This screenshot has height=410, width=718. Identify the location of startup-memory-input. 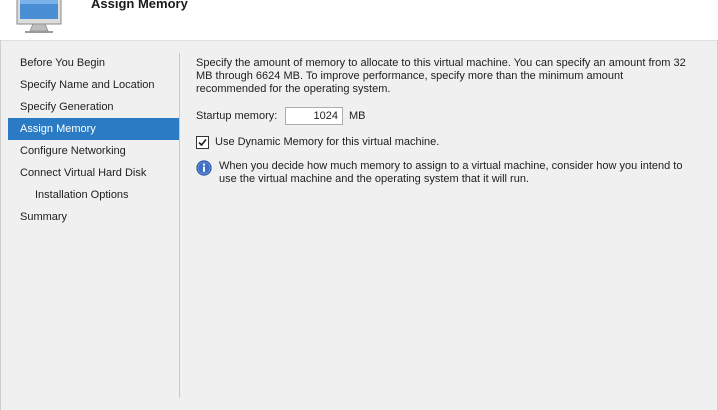
(314, 116).